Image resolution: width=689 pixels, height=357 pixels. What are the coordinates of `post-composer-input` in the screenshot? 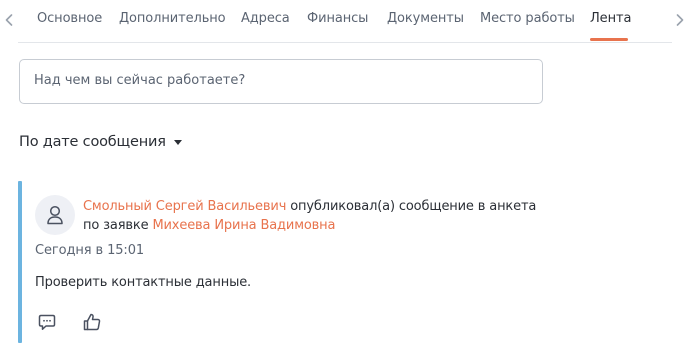 It's located at (279, 80).